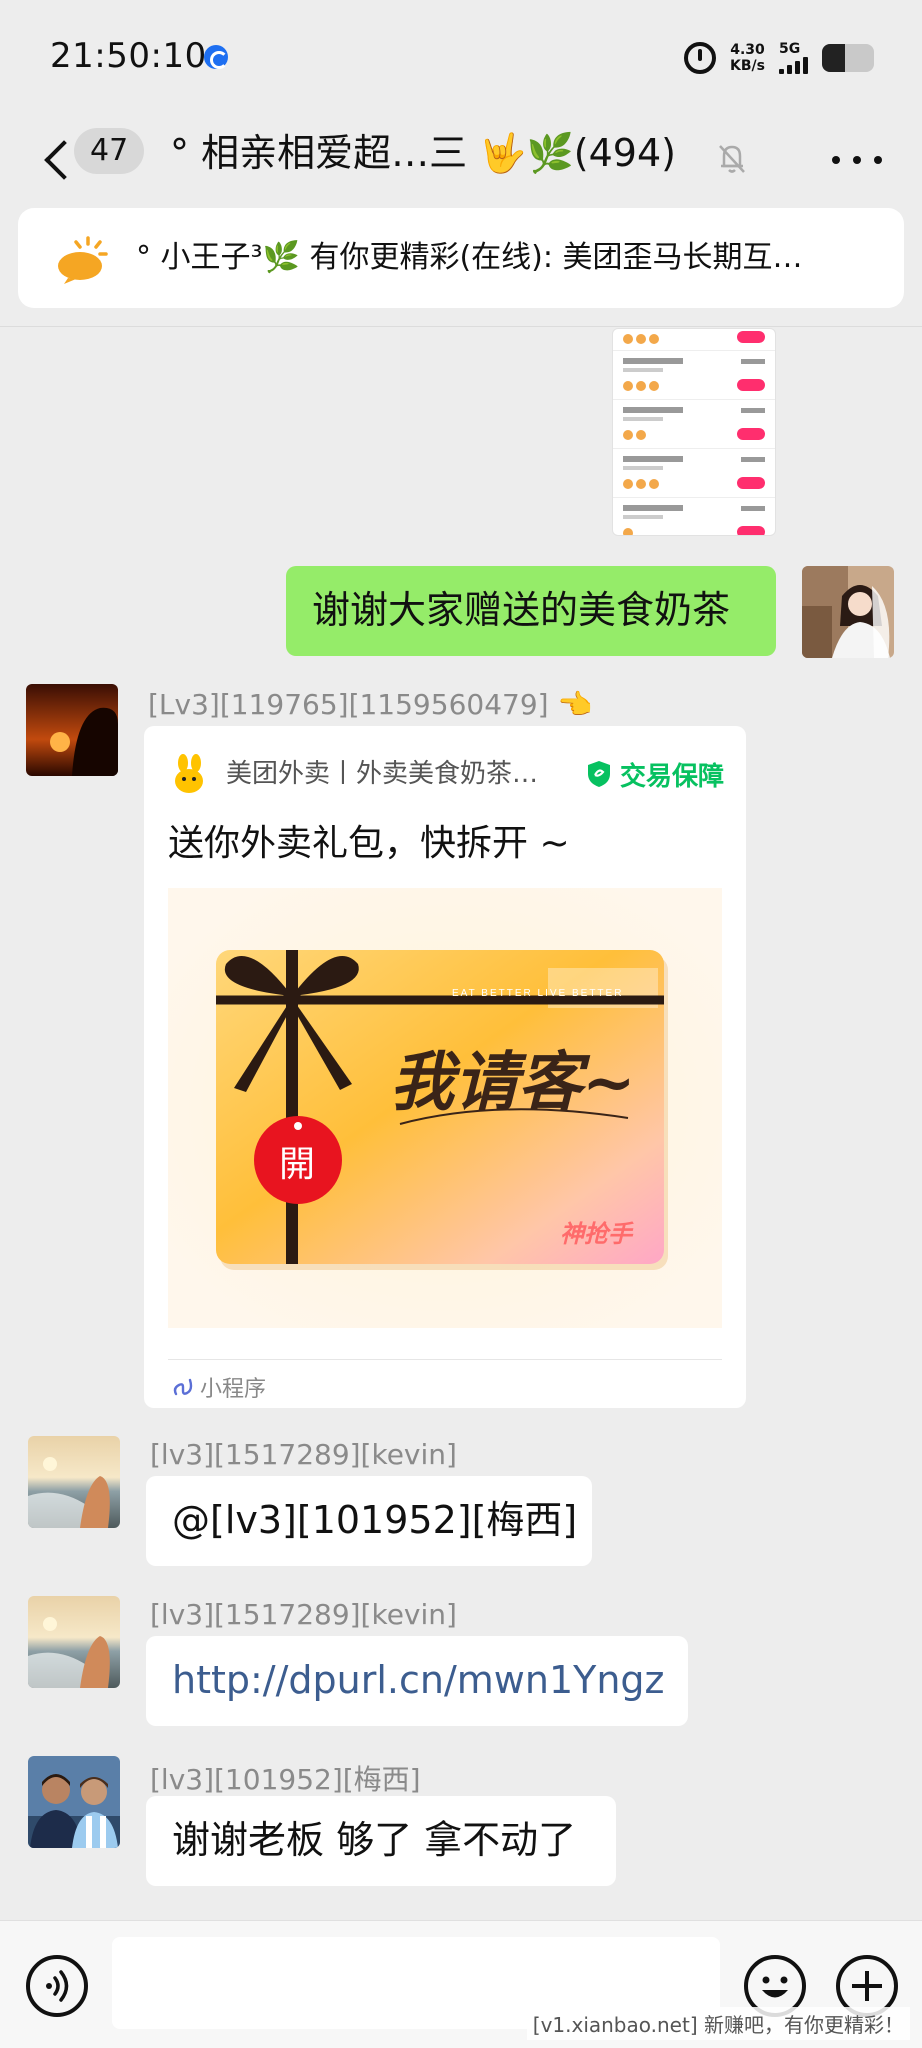  What do you see at coordinates (369, 1521) in the screenshot?
I see `incoming-message-bubble: @[lv3][101952][梅西]` at bounding box center [369, 1521].